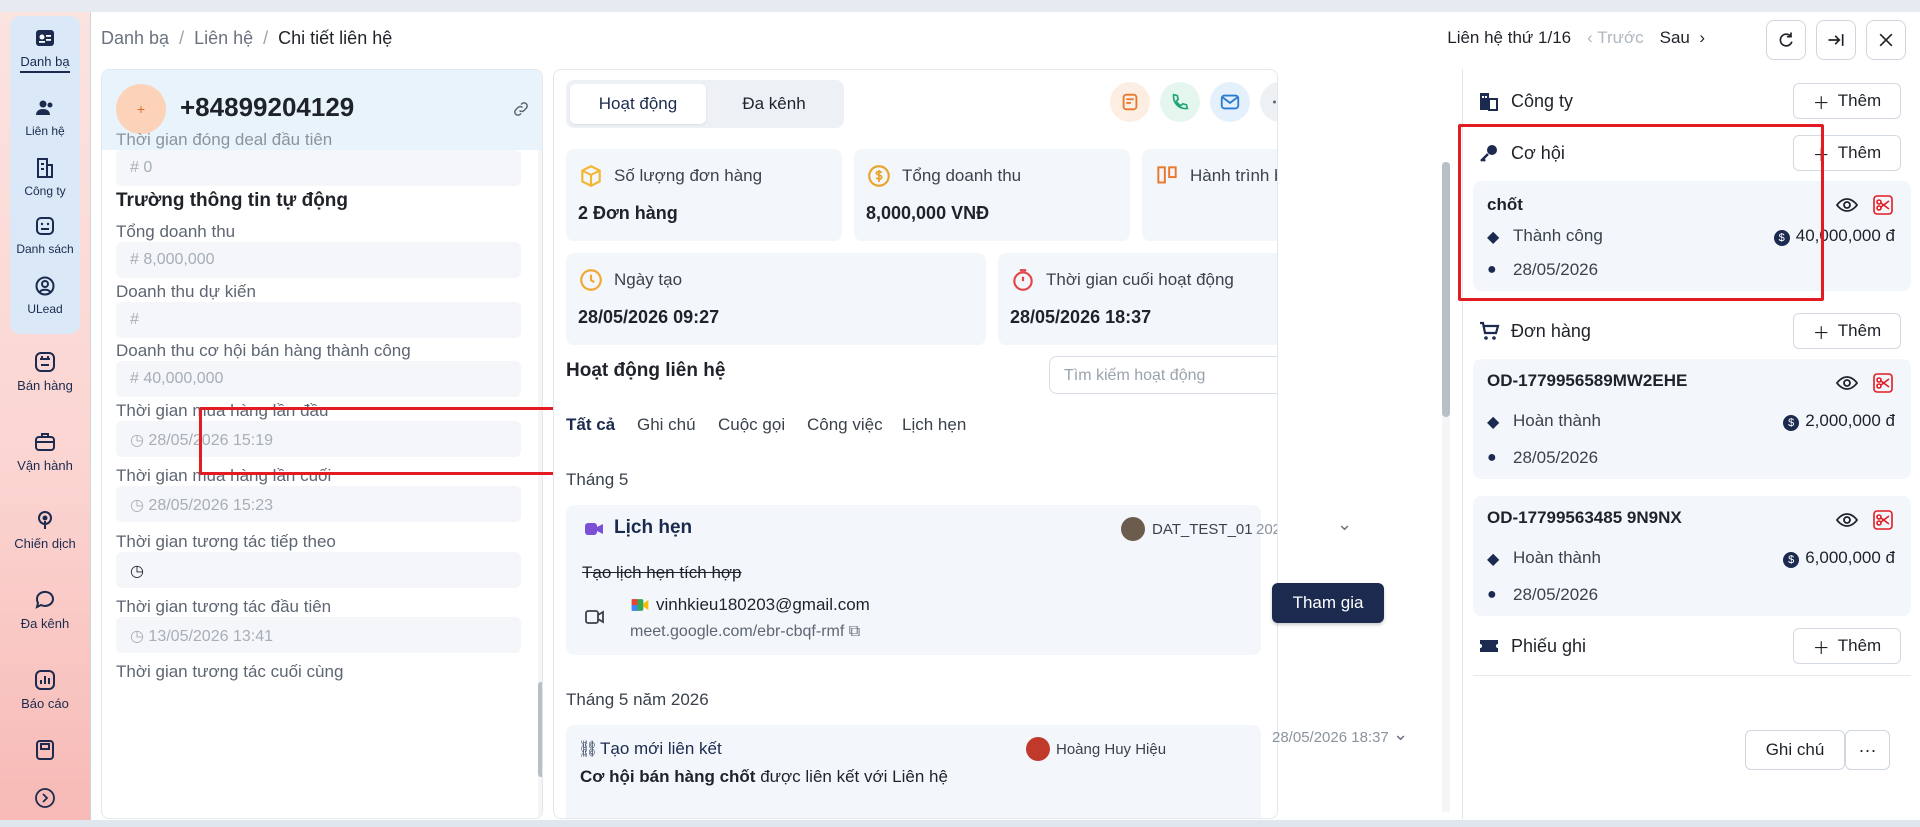  What do you see at coordinates (1867, 750) in the screenshot?
I see `more-options-button: ···` at bounding box center [1867, 750].